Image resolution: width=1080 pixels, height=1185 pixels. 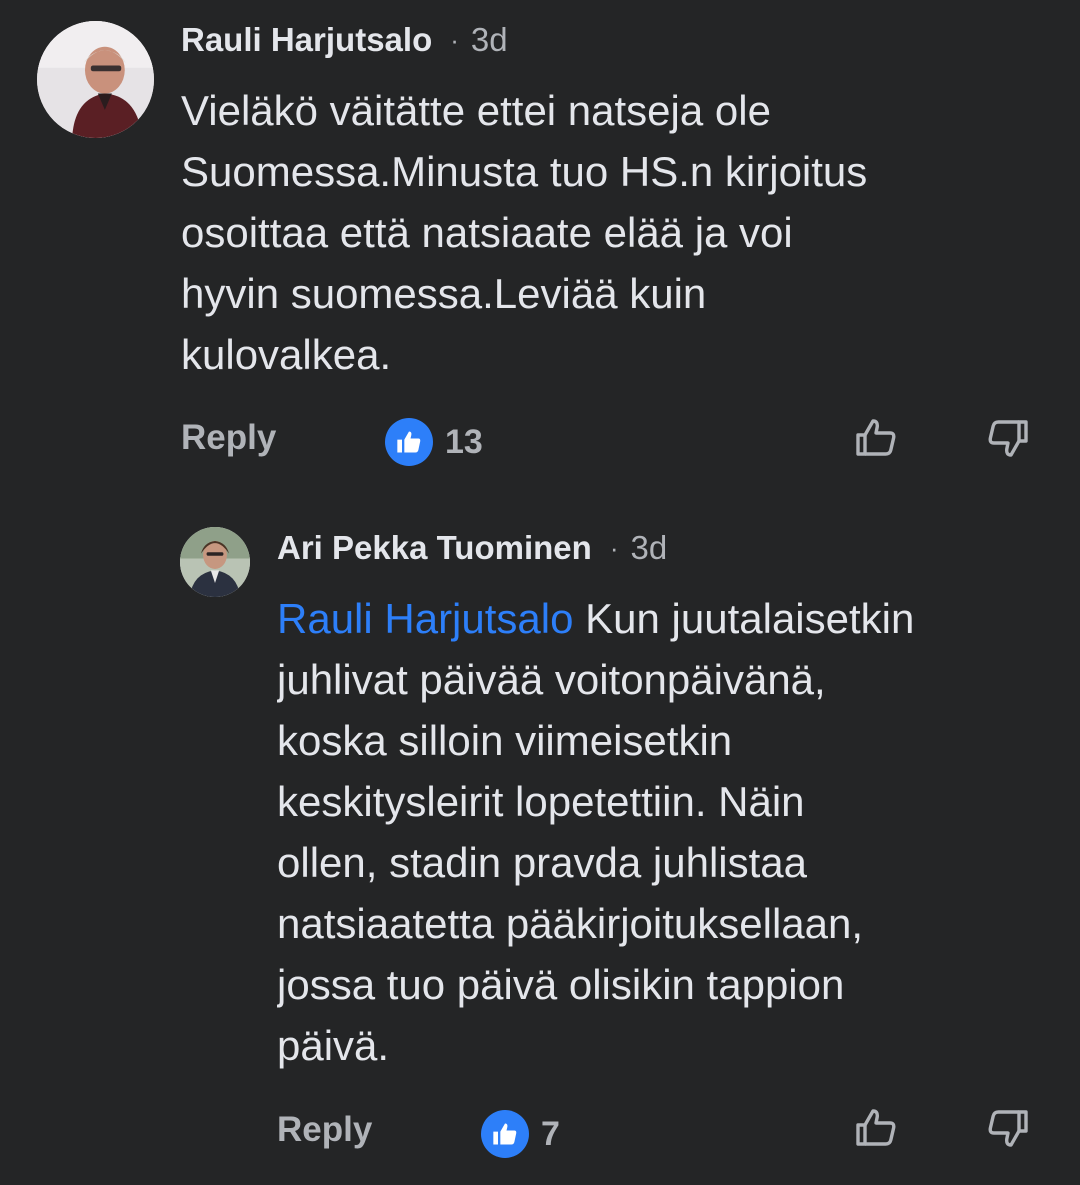 I want to click on reaction-summary: 13, so click(x=434, y=442).